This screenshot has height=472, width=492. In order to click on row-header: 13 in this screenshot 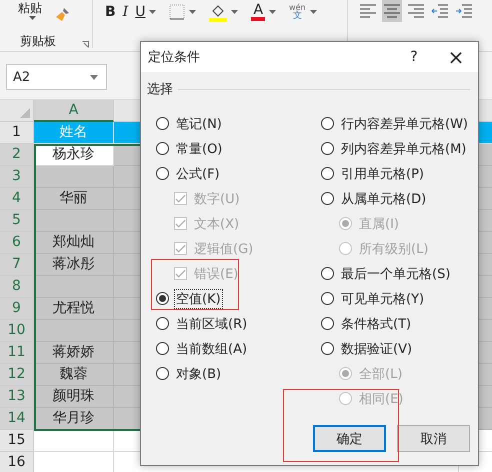, I will do `click(17, 397)`.